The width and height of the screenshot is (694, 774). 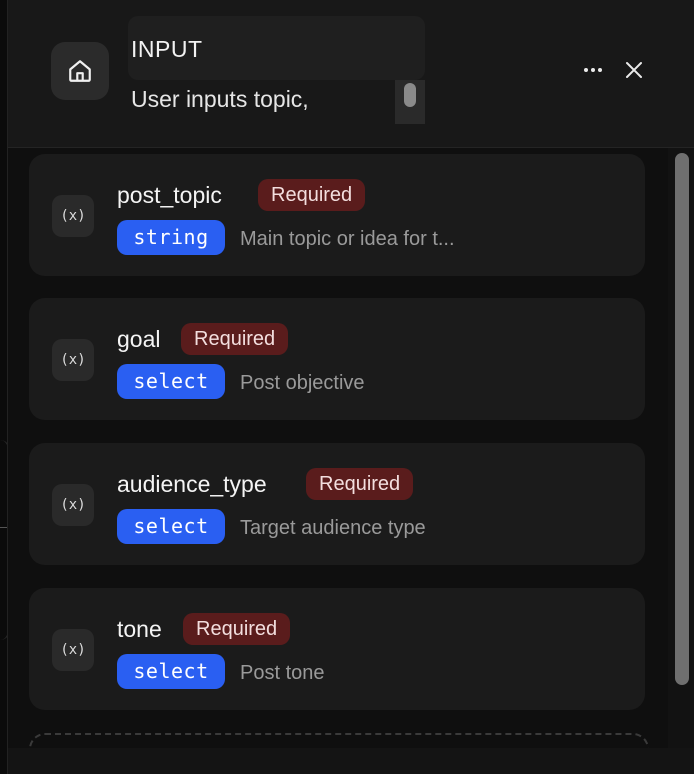 I want to click on description-scrollbar, so click(x=410, y=102).